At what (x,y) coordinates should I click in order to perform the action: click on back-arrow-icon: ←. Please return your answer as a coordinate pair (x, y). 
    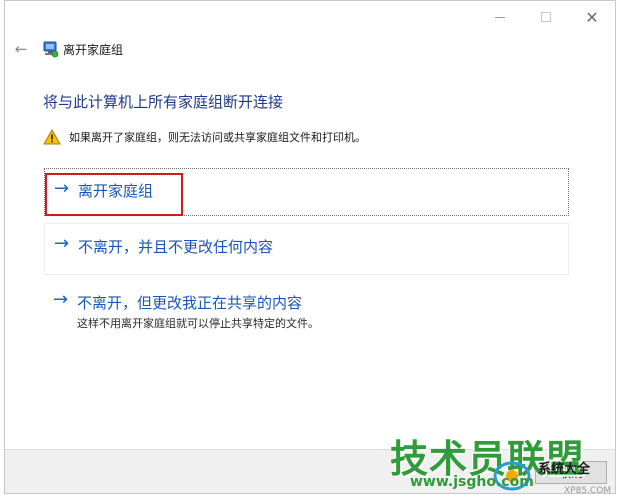
    Looking at the image, I should click on (21, 49).